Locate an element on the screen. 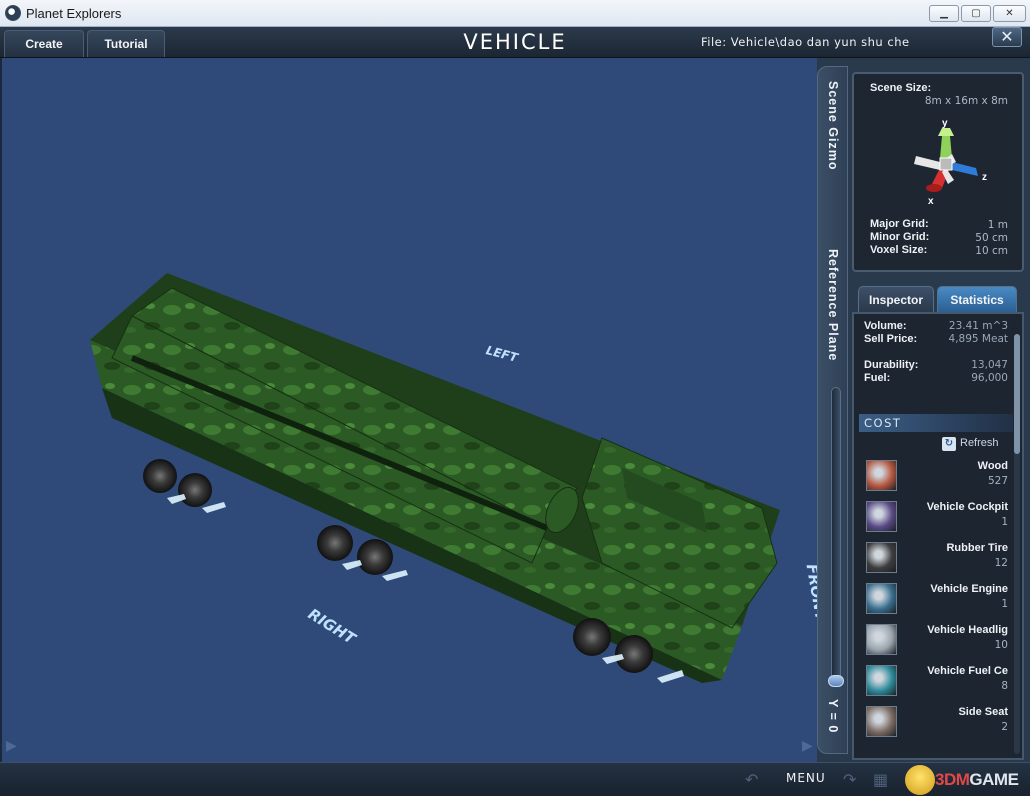 The width and height of the screenshot is (1030, 796). cost-item: Vehicle Engine 1 is located at coordinates (936, 599).